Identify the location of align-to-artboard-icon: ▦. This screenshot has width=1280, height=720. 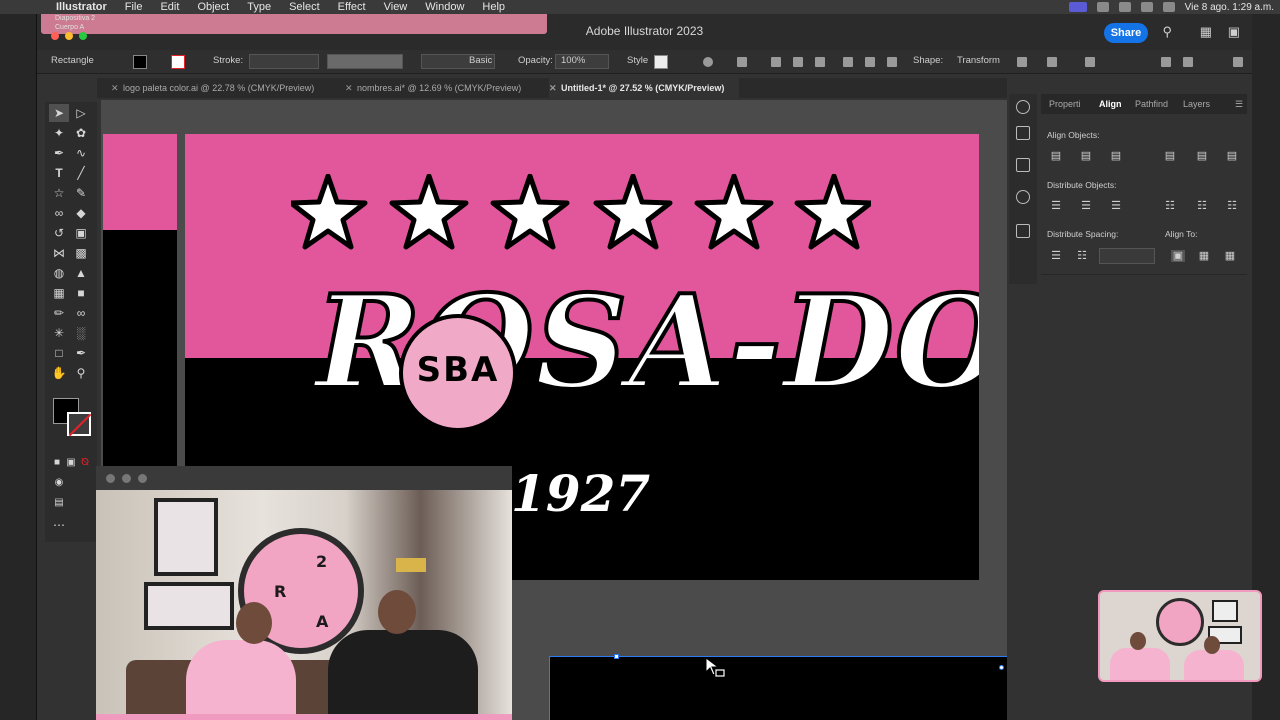
(1230, 256).